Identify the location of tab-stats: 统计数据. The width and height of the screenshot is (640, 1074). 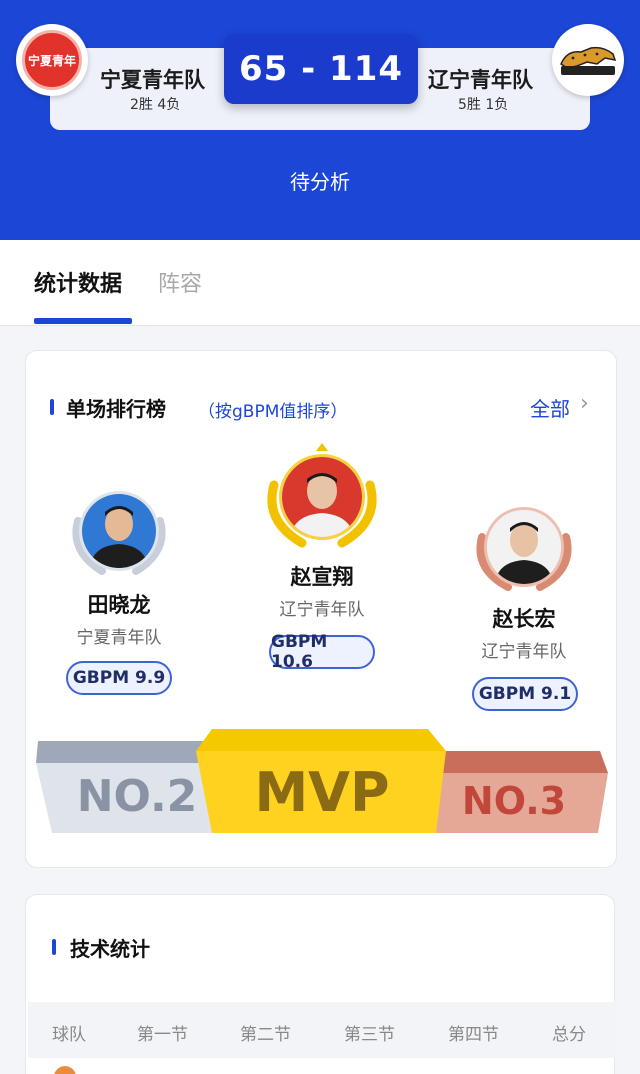
(78, 282).